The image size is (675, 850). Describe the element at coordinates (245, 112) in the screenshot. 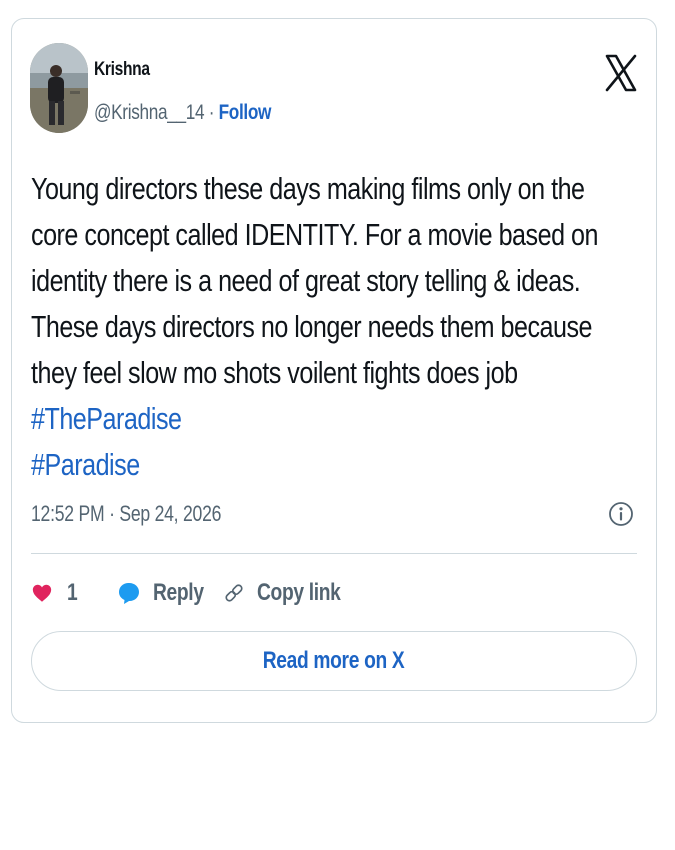

I see `follow-button: Follow` at that location.